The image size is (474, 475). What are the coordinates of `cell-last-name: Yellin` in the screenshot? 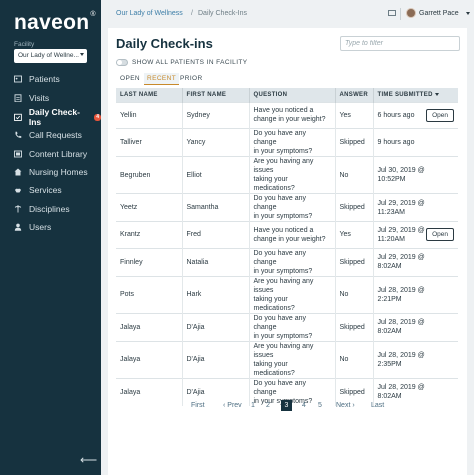 It's located at (149, 115).